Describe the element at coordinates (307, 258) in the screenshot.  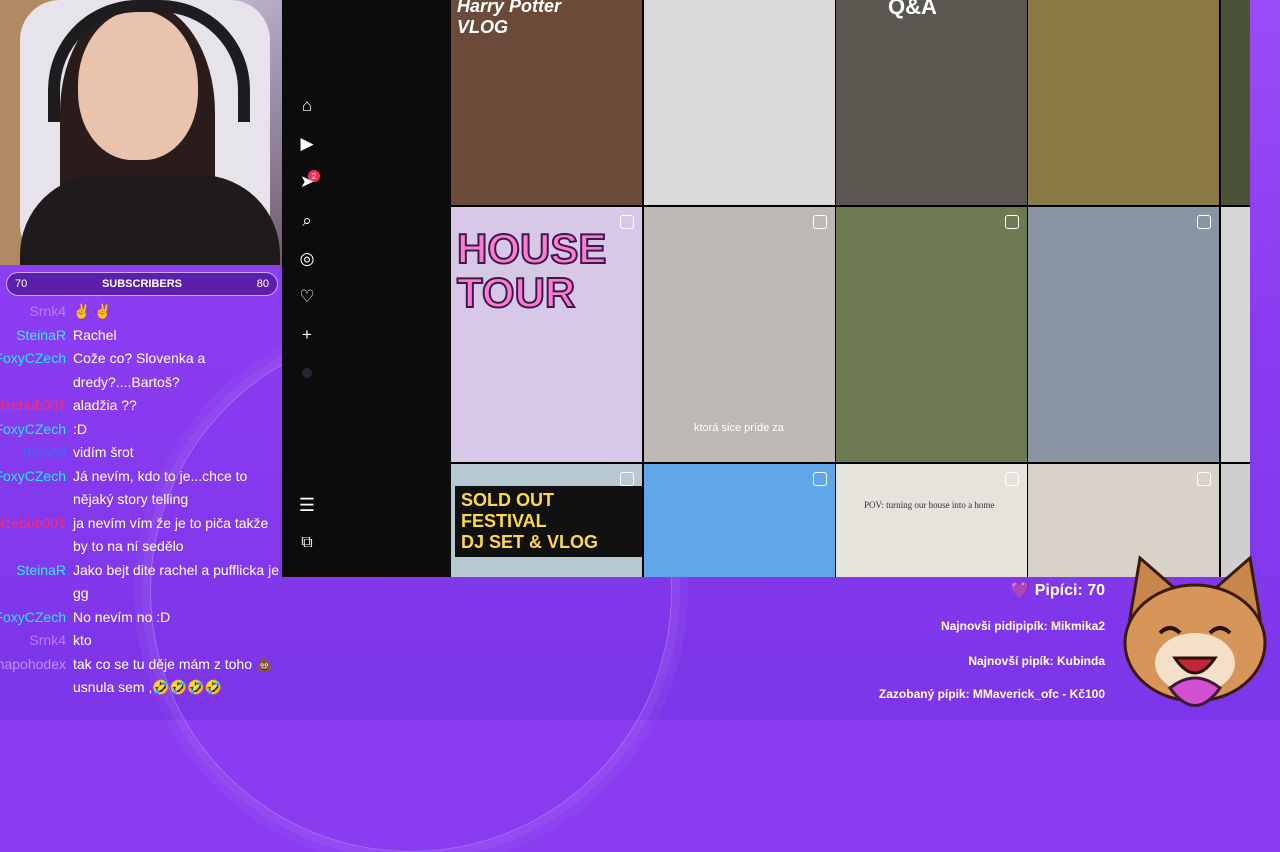
I see `explore-icon: ◎` at that location.